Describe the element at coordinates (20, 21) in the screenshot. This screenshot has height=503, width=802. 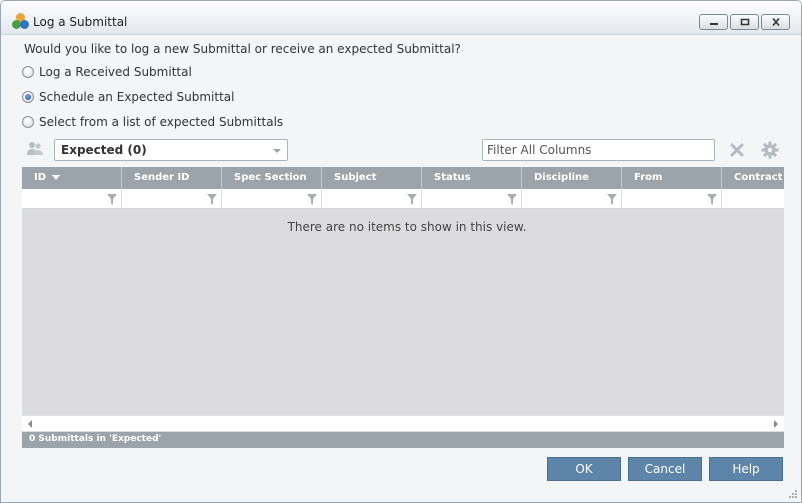
I see `app-logo-icon` at that location.